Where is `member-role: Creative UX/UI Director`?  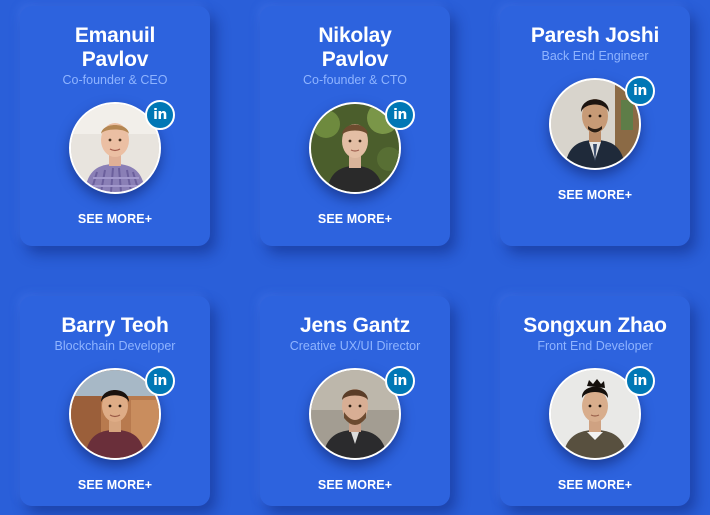
member-role: Creative UX/UI Director is located at coordinates (355, 346).